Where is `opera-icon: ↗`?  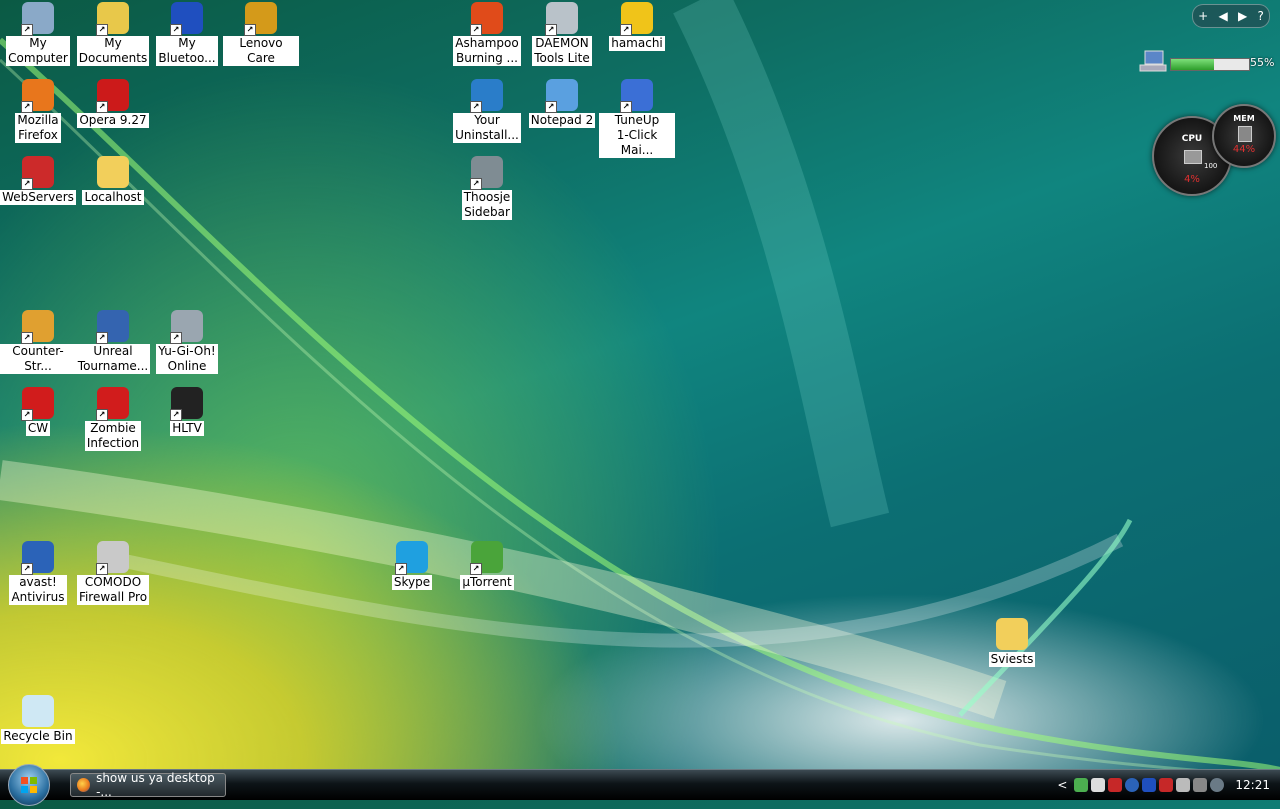
opera-icon: ↗ is located at coordinates (112, 96).